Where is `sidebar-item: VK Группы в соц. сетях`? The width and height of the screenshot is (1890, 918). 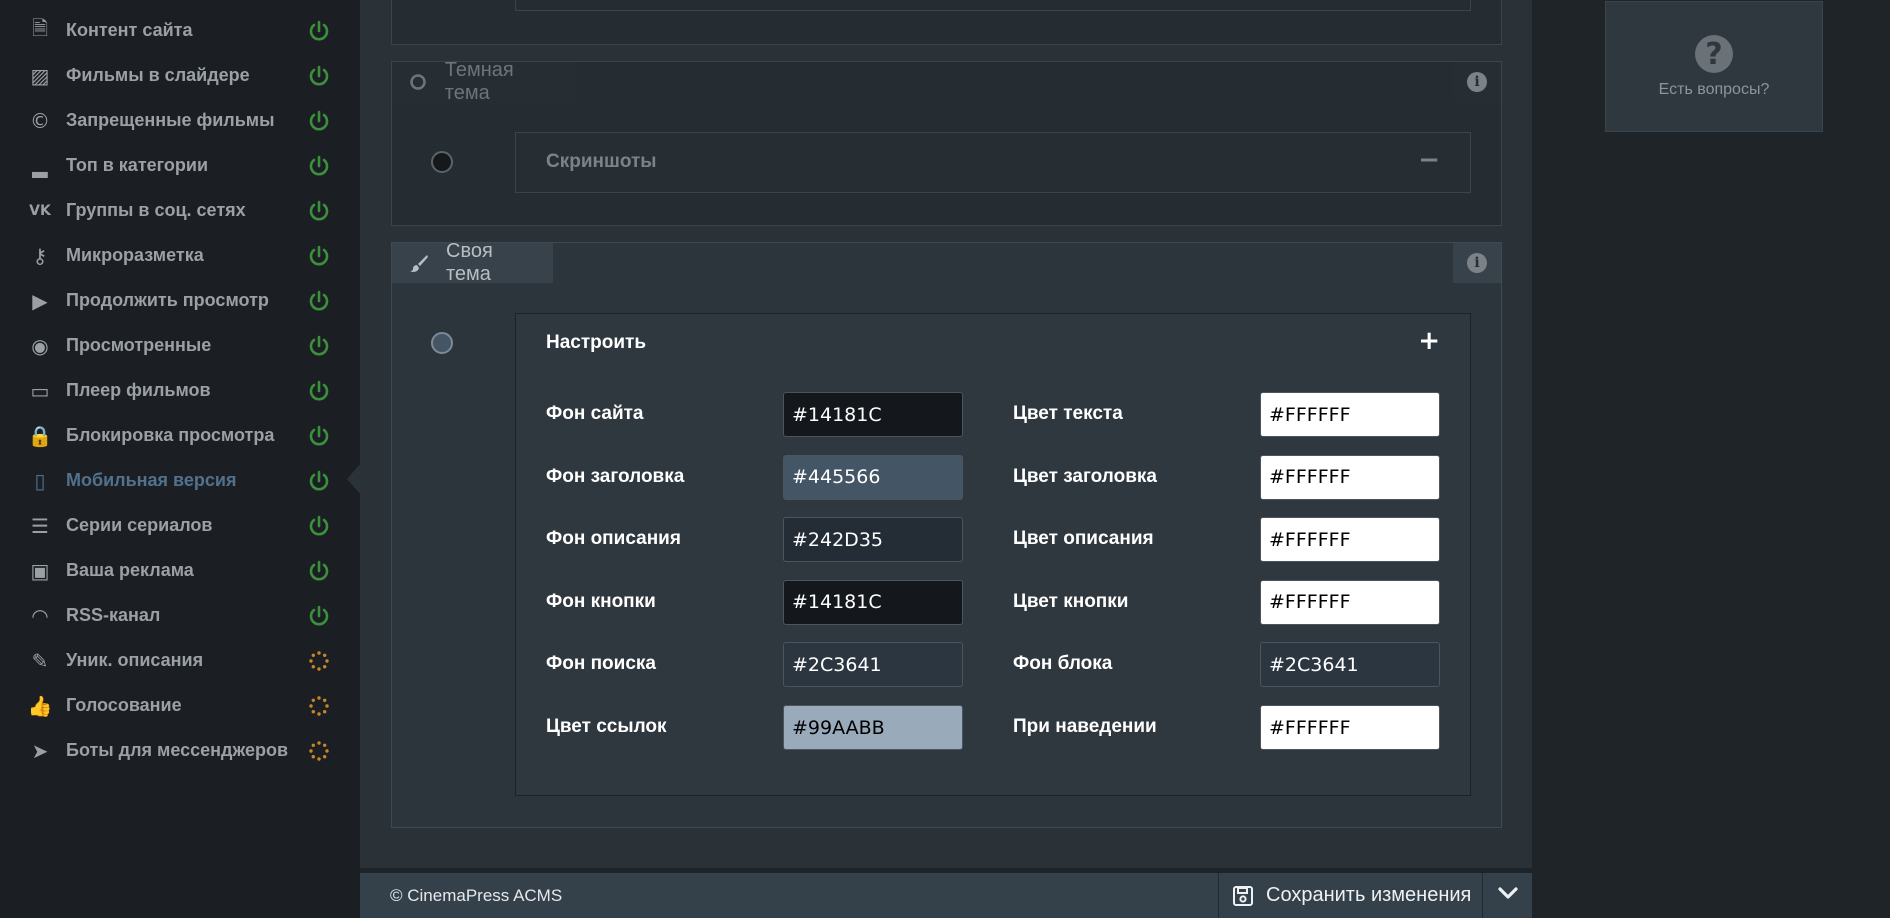 sidebar-item: VK Группы в соц. сетях is located at coordinates (180, 210).